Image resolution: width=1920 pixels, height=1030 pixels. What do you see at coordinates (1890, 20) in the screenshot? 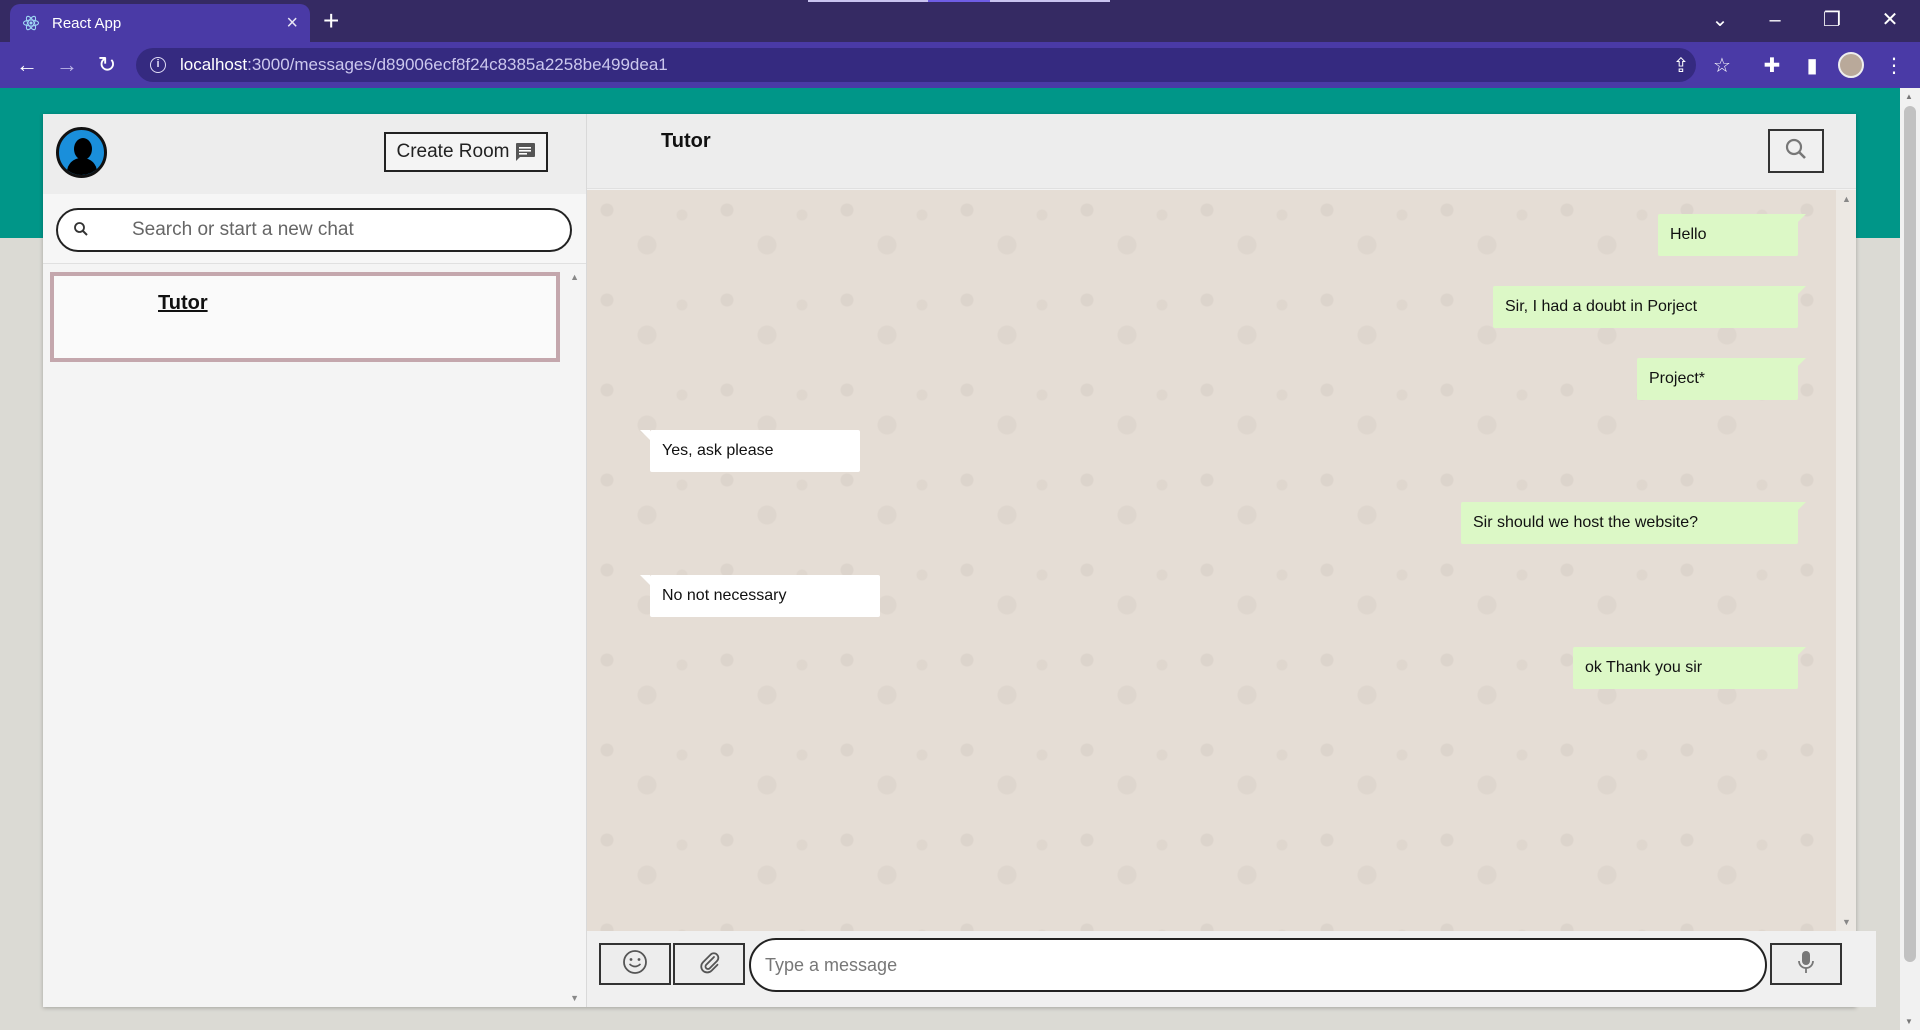
I see `close-window-icon: ✕` at bounding box center [1890, 20].